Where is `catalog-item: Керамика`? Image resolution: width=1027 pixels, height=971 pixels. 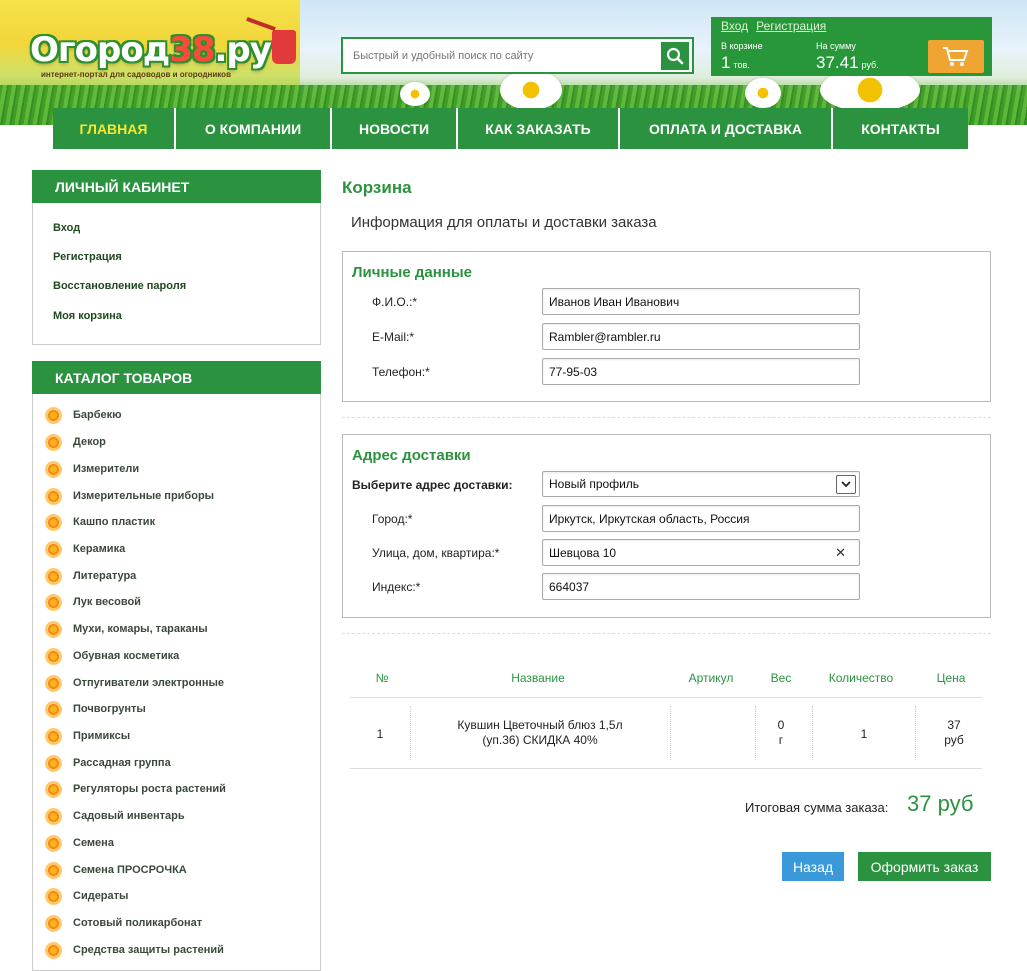 catalog-item: Керамика is located at coordinates (85, 549).